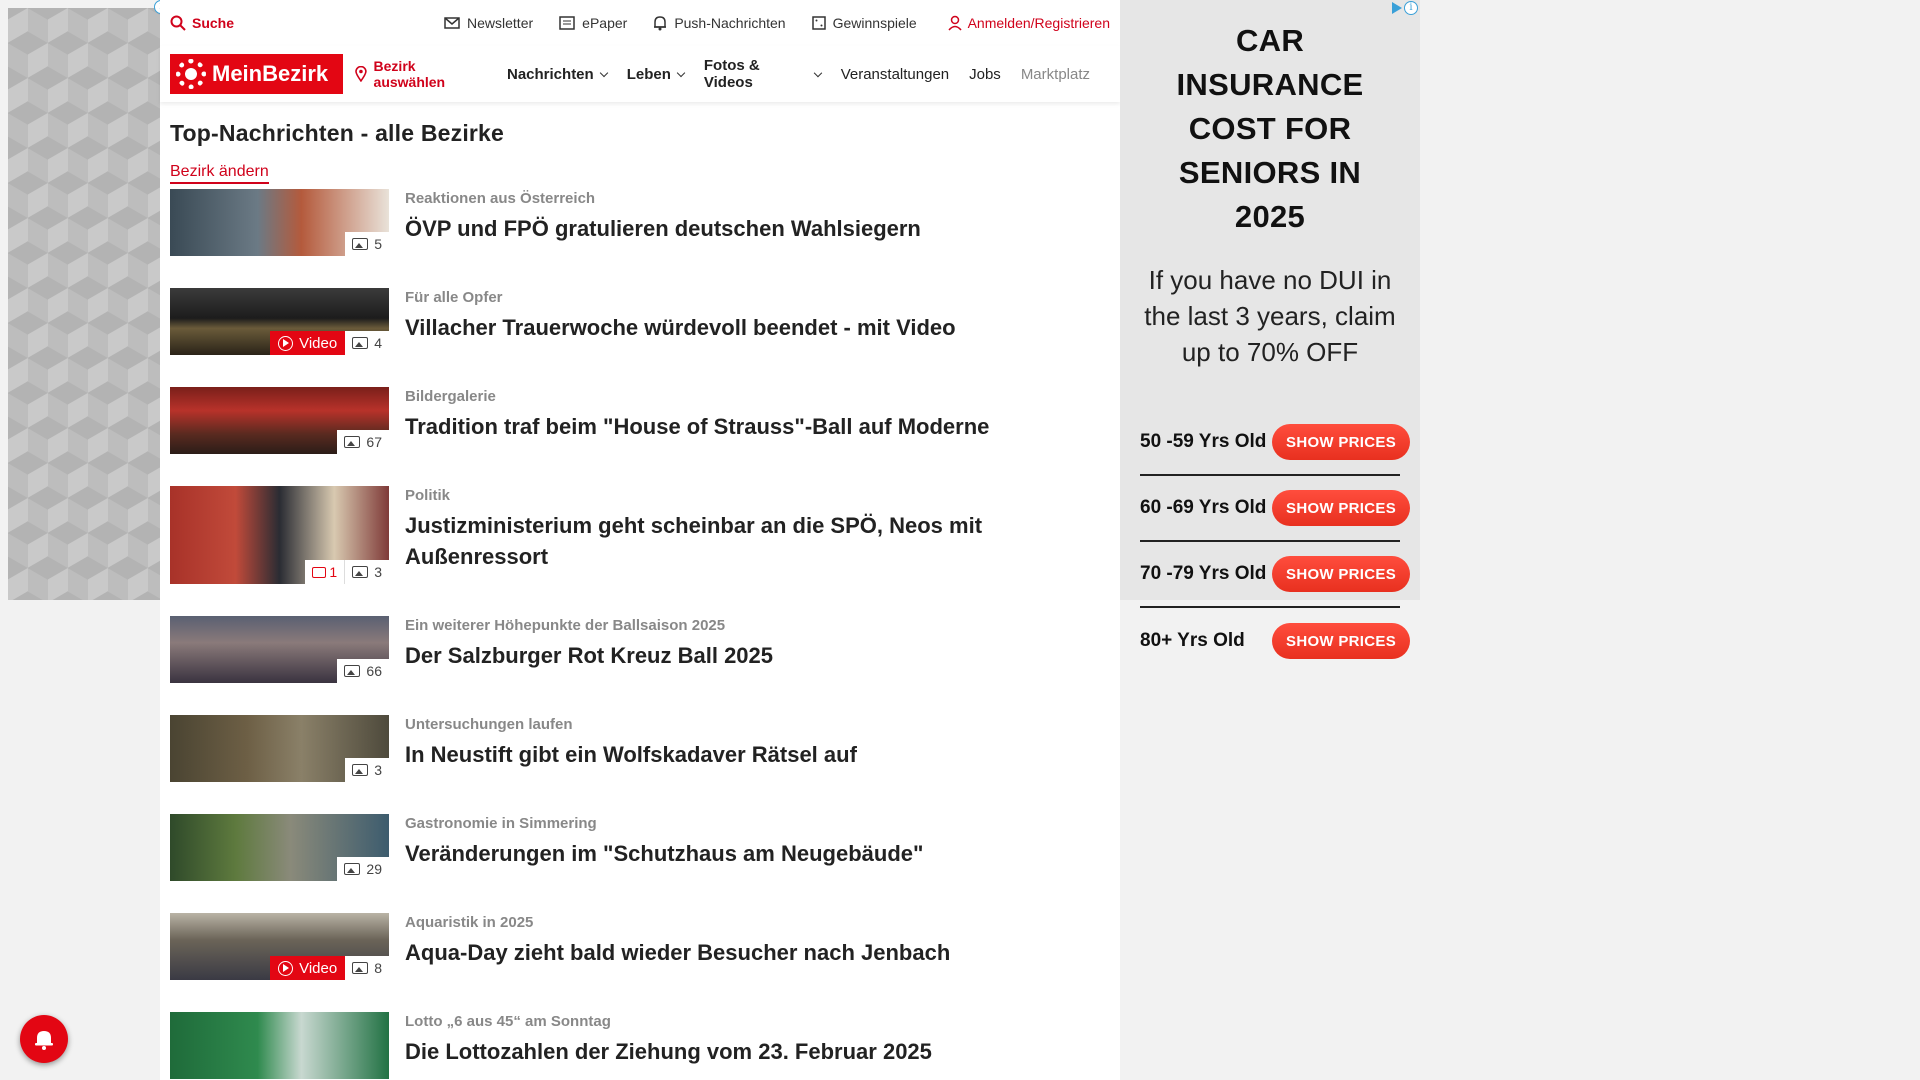  Describe the element at coordinates (428, 495) in the screenshot. I see `article-kicker: Politik` at that location.